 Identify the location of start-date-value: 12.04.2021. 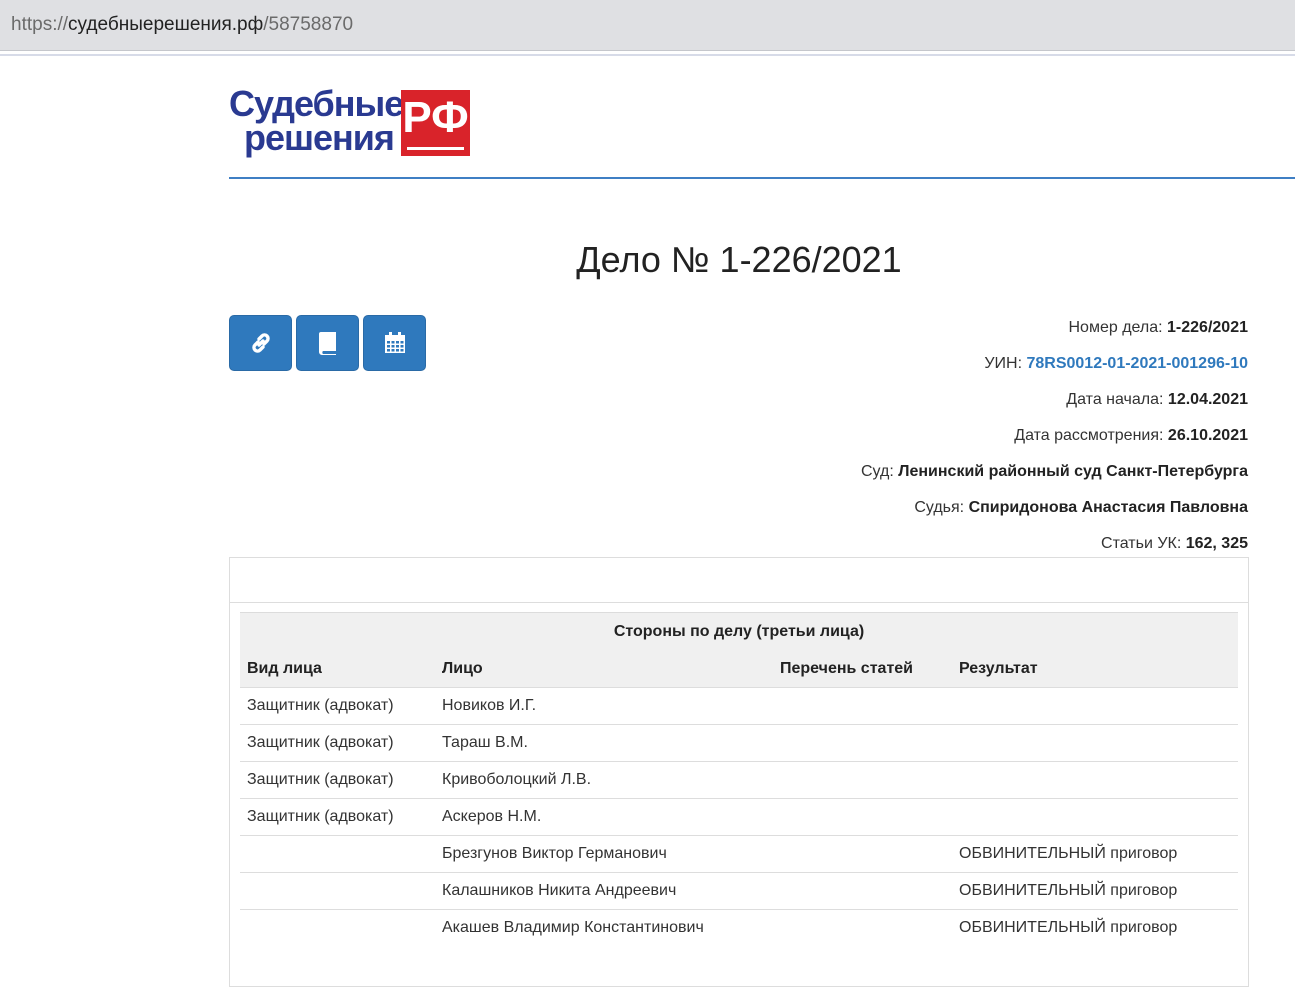
(1207, 399).